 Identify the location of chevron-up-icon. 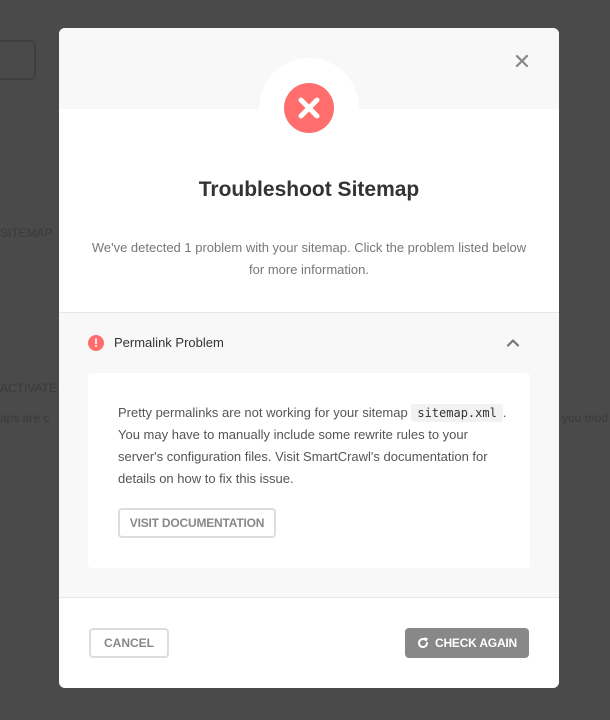
(513, 343).